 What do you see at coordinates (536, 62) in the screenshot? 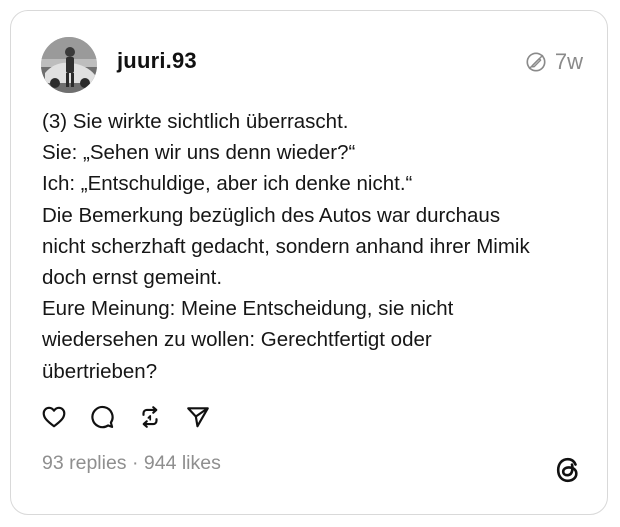
I see `pencil-slash-icon` at bounding box center [536, 62].